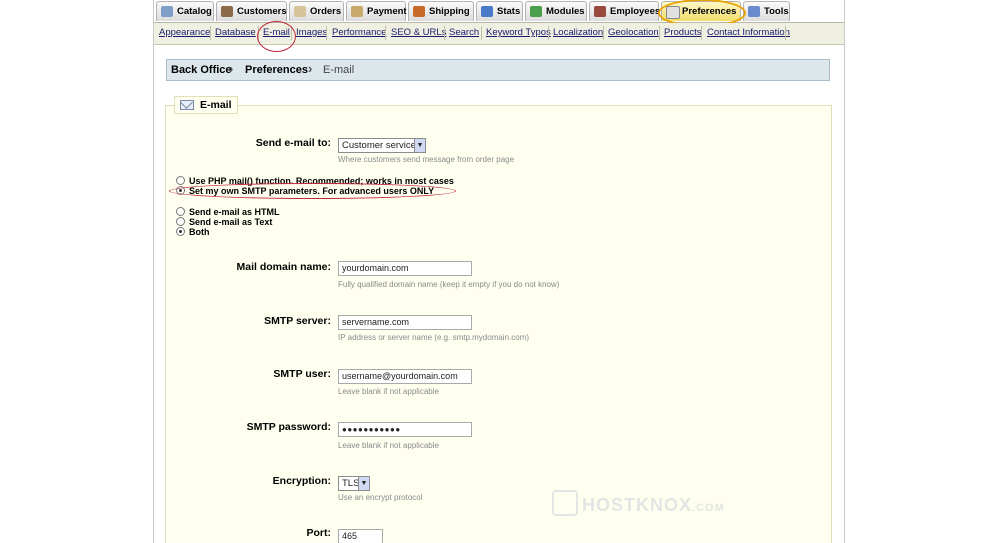  What do you see at coordinates (578, 32) in the screenshot?
I see `submenu-localization: Localization` at bounding box center [578, 32].